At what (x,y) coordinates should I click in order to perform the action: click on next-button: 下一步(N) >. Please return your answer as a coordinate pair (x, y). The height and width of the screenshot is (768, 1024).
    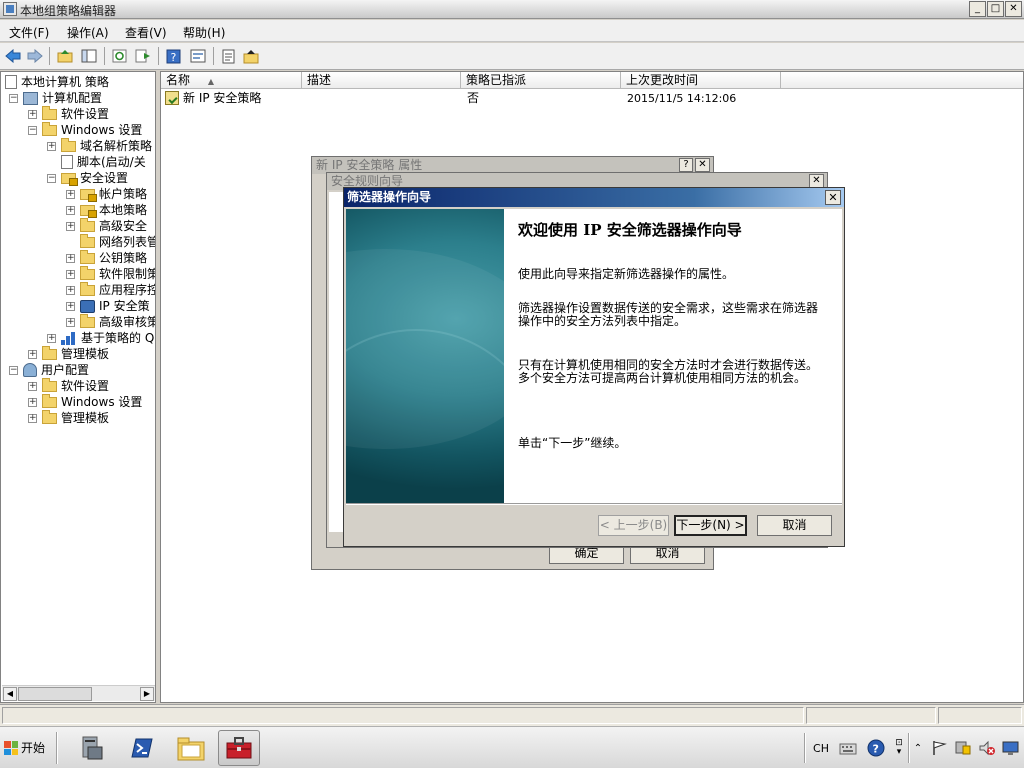
    Looking at the image, I should click on (710, 525).